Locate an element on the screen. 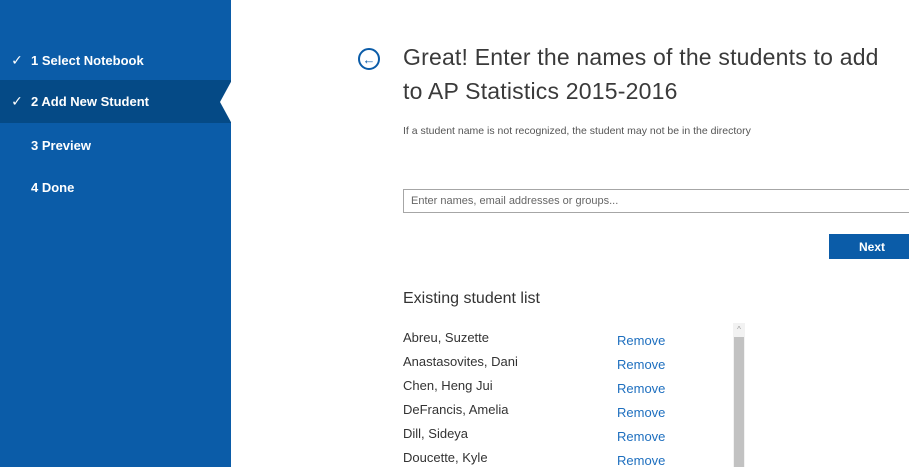 The image size is (909, 467). step-label: 1 Select Notebook is located at coordinates (87, 60).